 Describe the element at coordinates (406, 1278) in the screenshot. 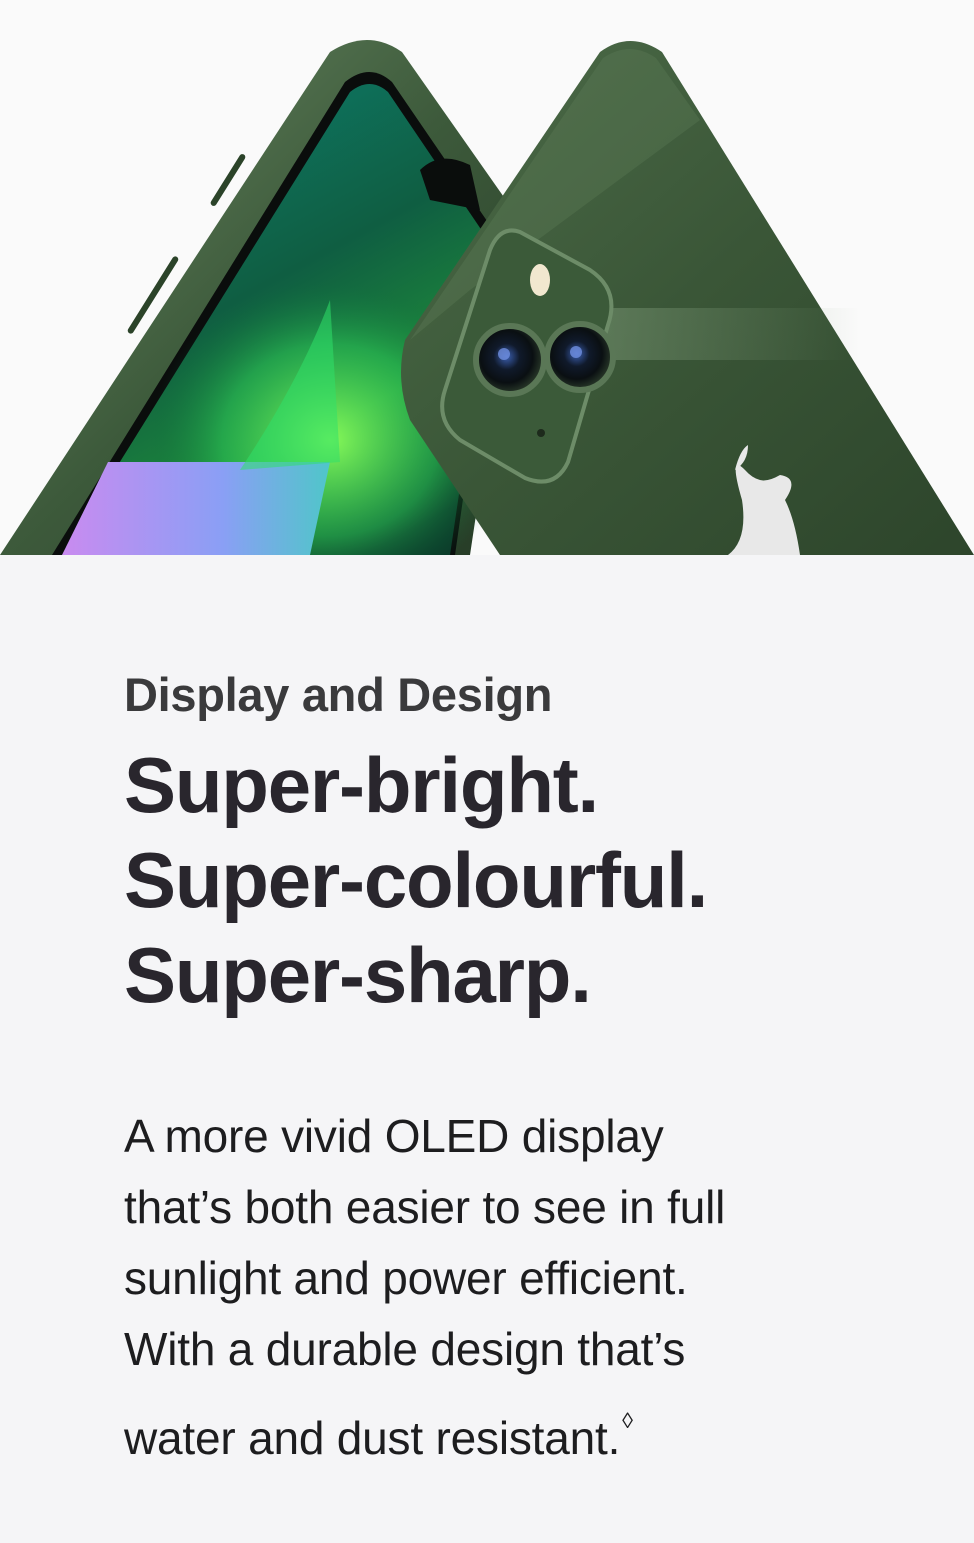

I see `body-line-3: sunlight and power efficient.` at that location.